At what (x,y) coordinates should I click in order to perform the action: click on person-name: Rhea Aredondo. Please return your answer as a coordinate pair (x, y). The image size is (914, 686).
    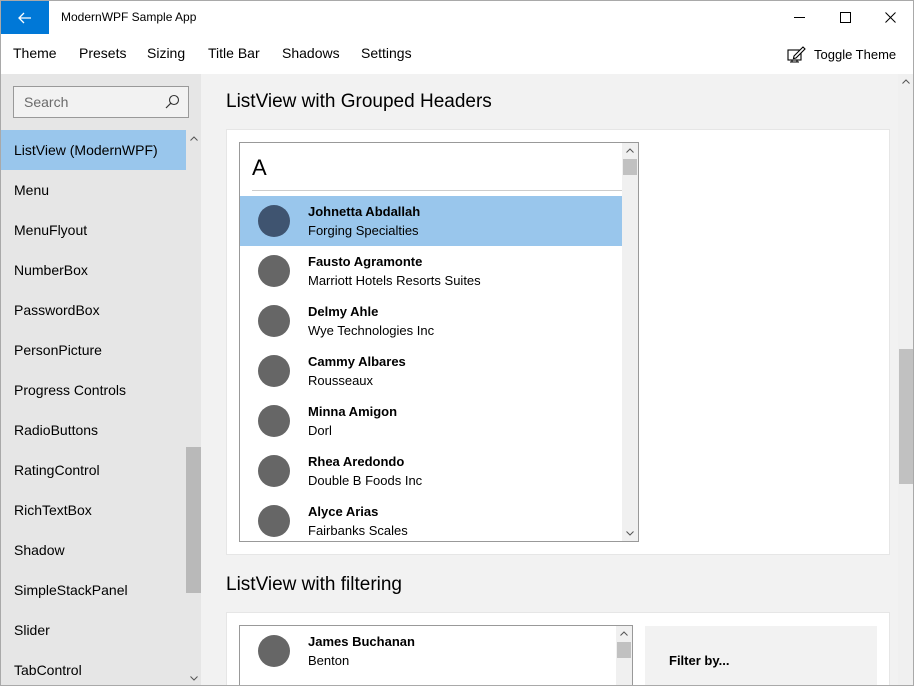
    Looking at the image, I should click on (356, 461).